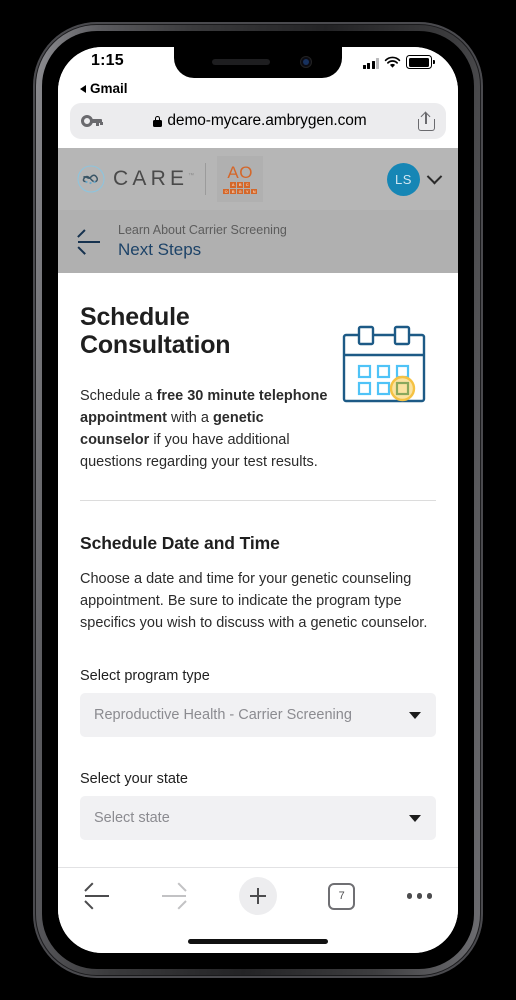 The image size is (516, 1000). I want to click on new-tab-button, so click(257, 896).